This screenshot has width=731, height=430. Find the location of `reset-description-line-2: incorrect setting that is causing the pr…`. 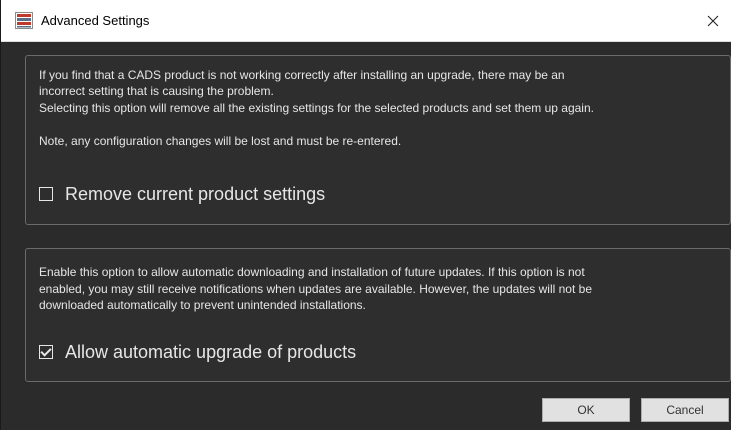

reset-description-line-2: incorrect setting that is causing the pr… is located at coordinates (156, 91).